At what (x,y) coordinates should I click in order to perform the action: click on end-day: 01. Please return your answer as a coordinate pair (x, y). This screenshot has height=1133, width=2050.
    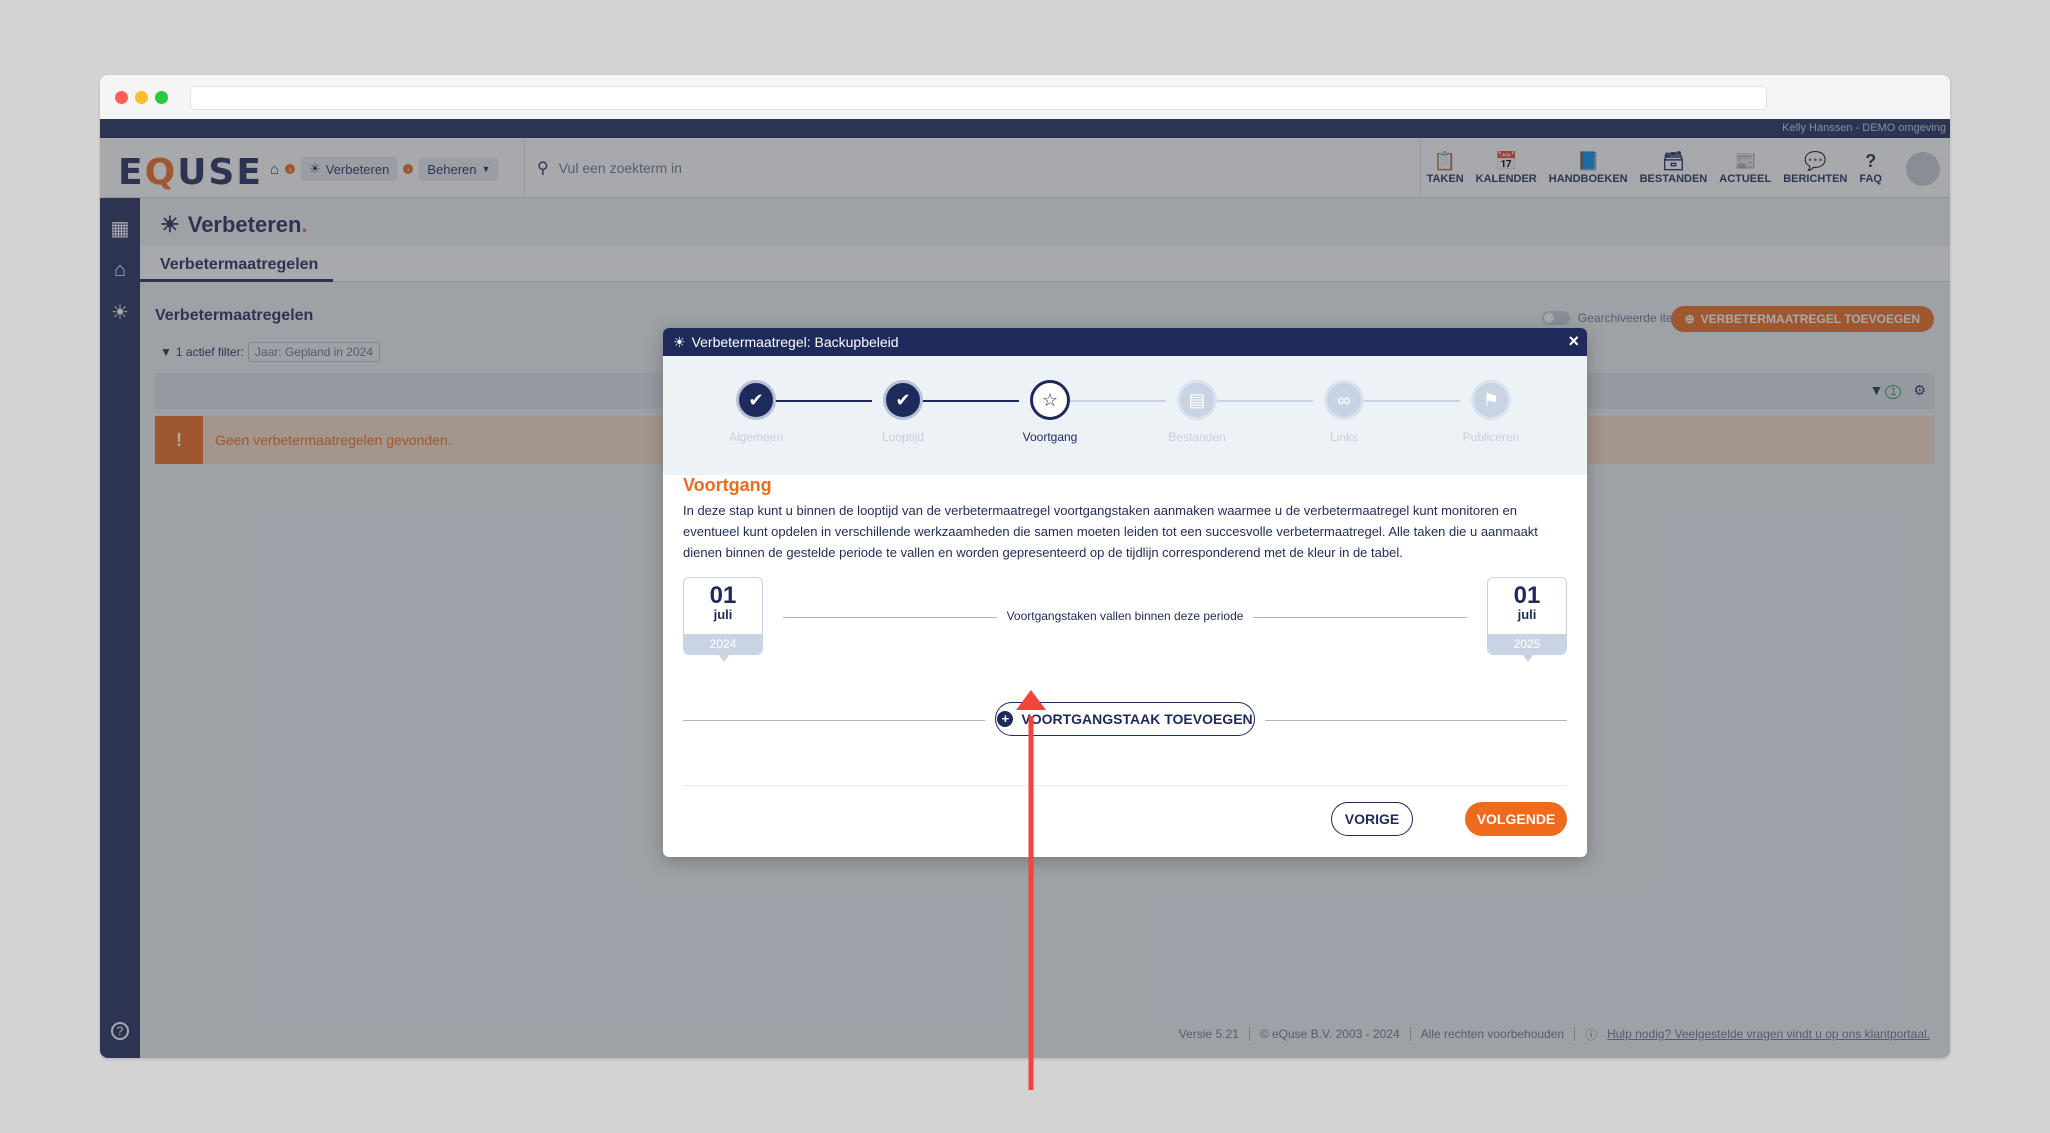
    Looking at the image, I should click on (1527, 595).